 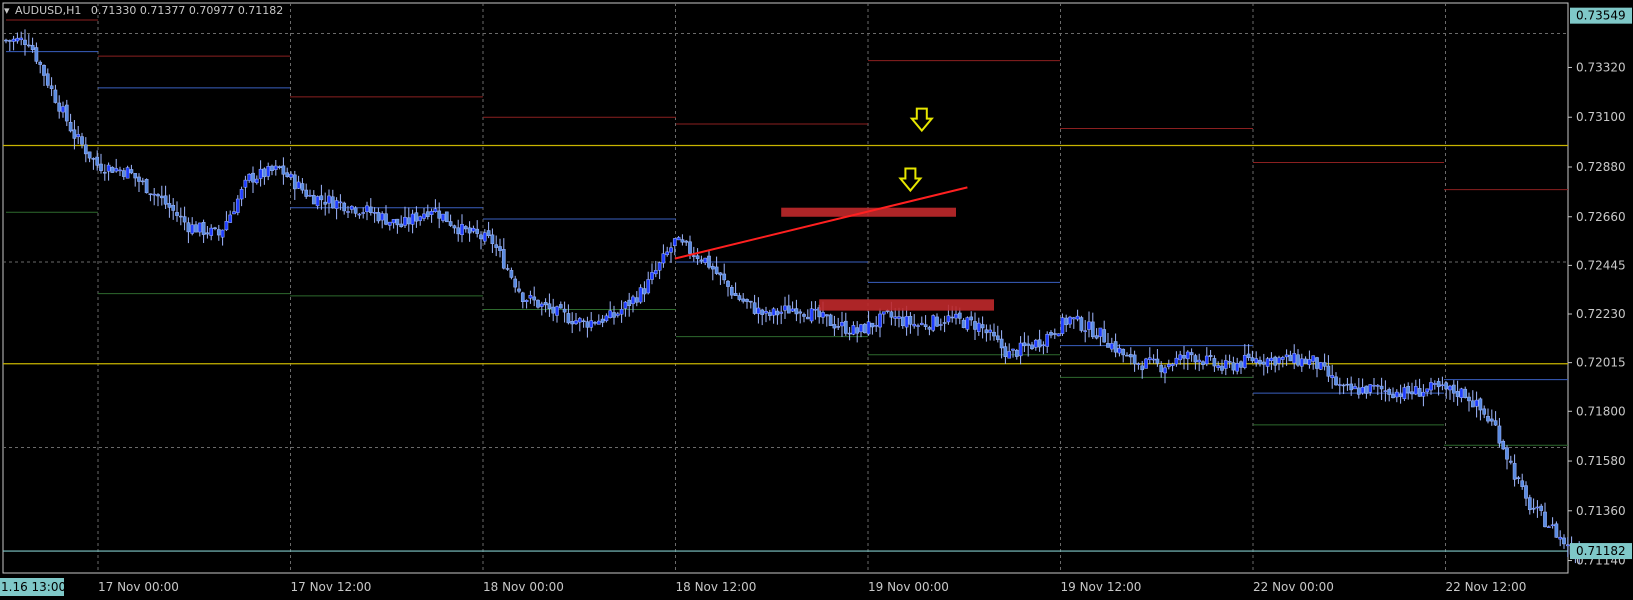 I want to click on collapse-triangle-icon: ▾, so click(x=7, y=10).